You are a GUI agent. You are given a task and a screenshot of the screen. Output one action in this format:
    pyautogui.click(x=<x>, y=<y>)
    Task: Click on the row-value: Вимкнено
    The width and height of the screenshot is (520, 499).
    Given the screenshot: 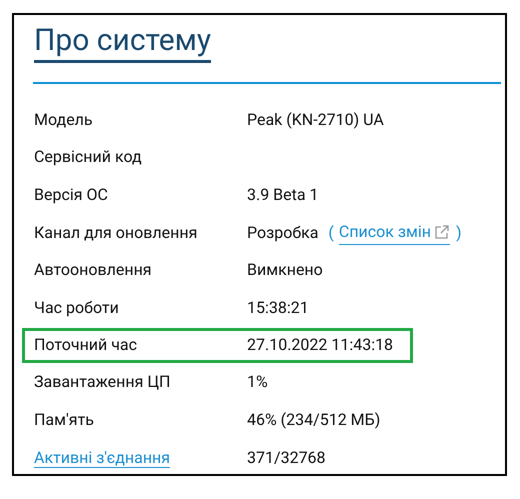 What is the action you would take?
    pyautogui.click(x=285, y=270)
    